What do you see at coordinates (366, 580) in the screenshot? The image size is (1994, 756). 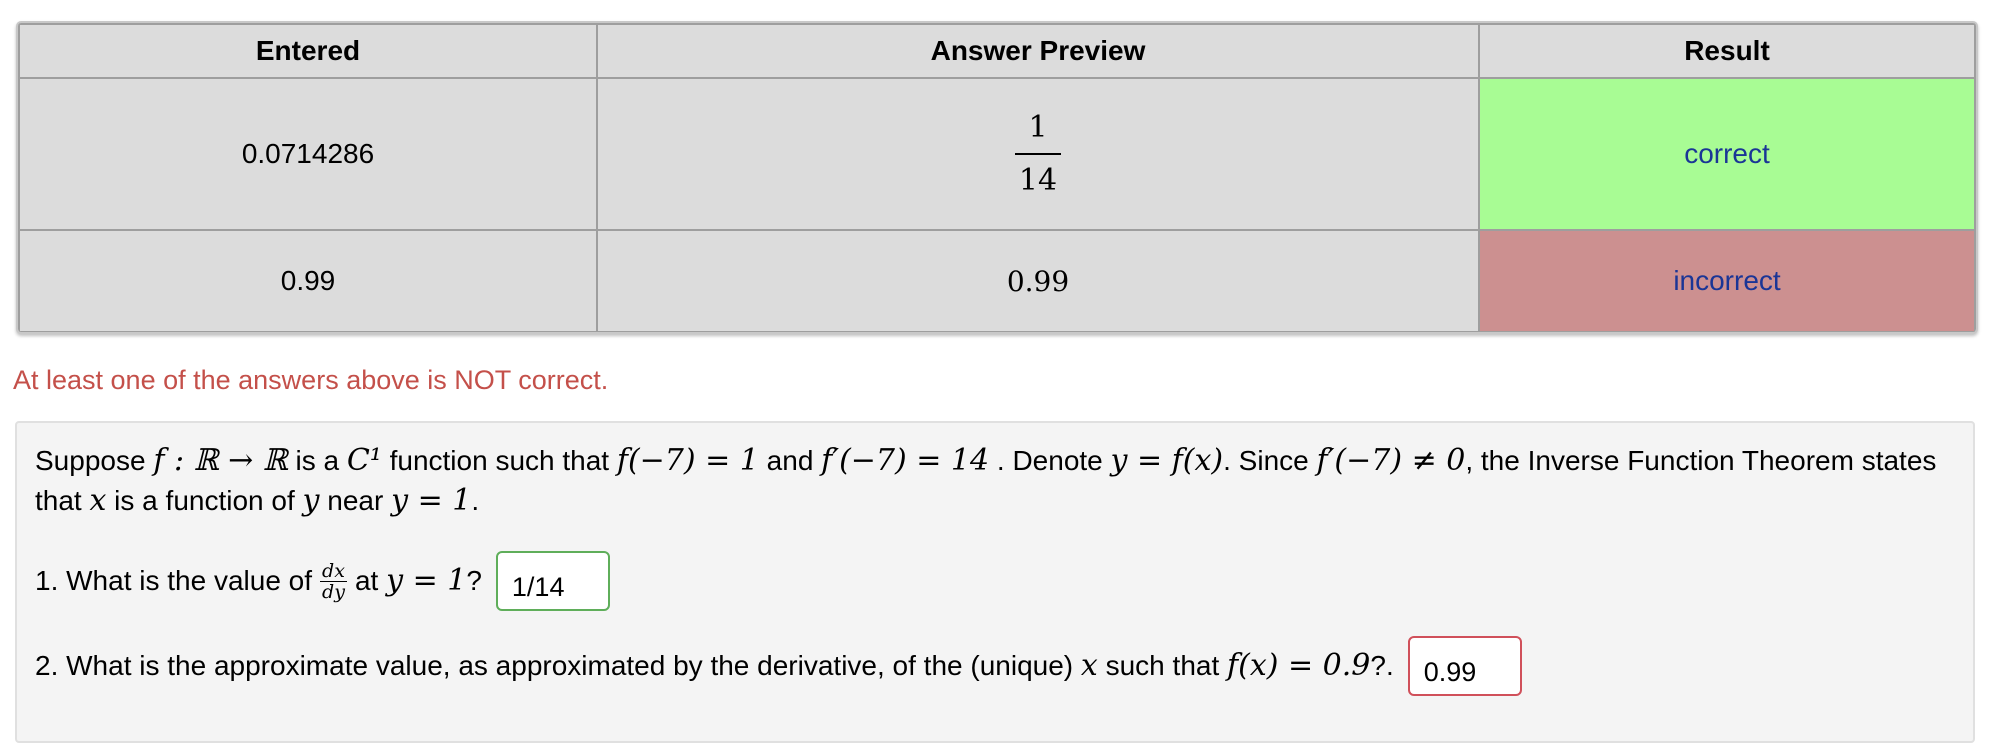 I see `question-1-mid: at` at bounding box center [366, 580].